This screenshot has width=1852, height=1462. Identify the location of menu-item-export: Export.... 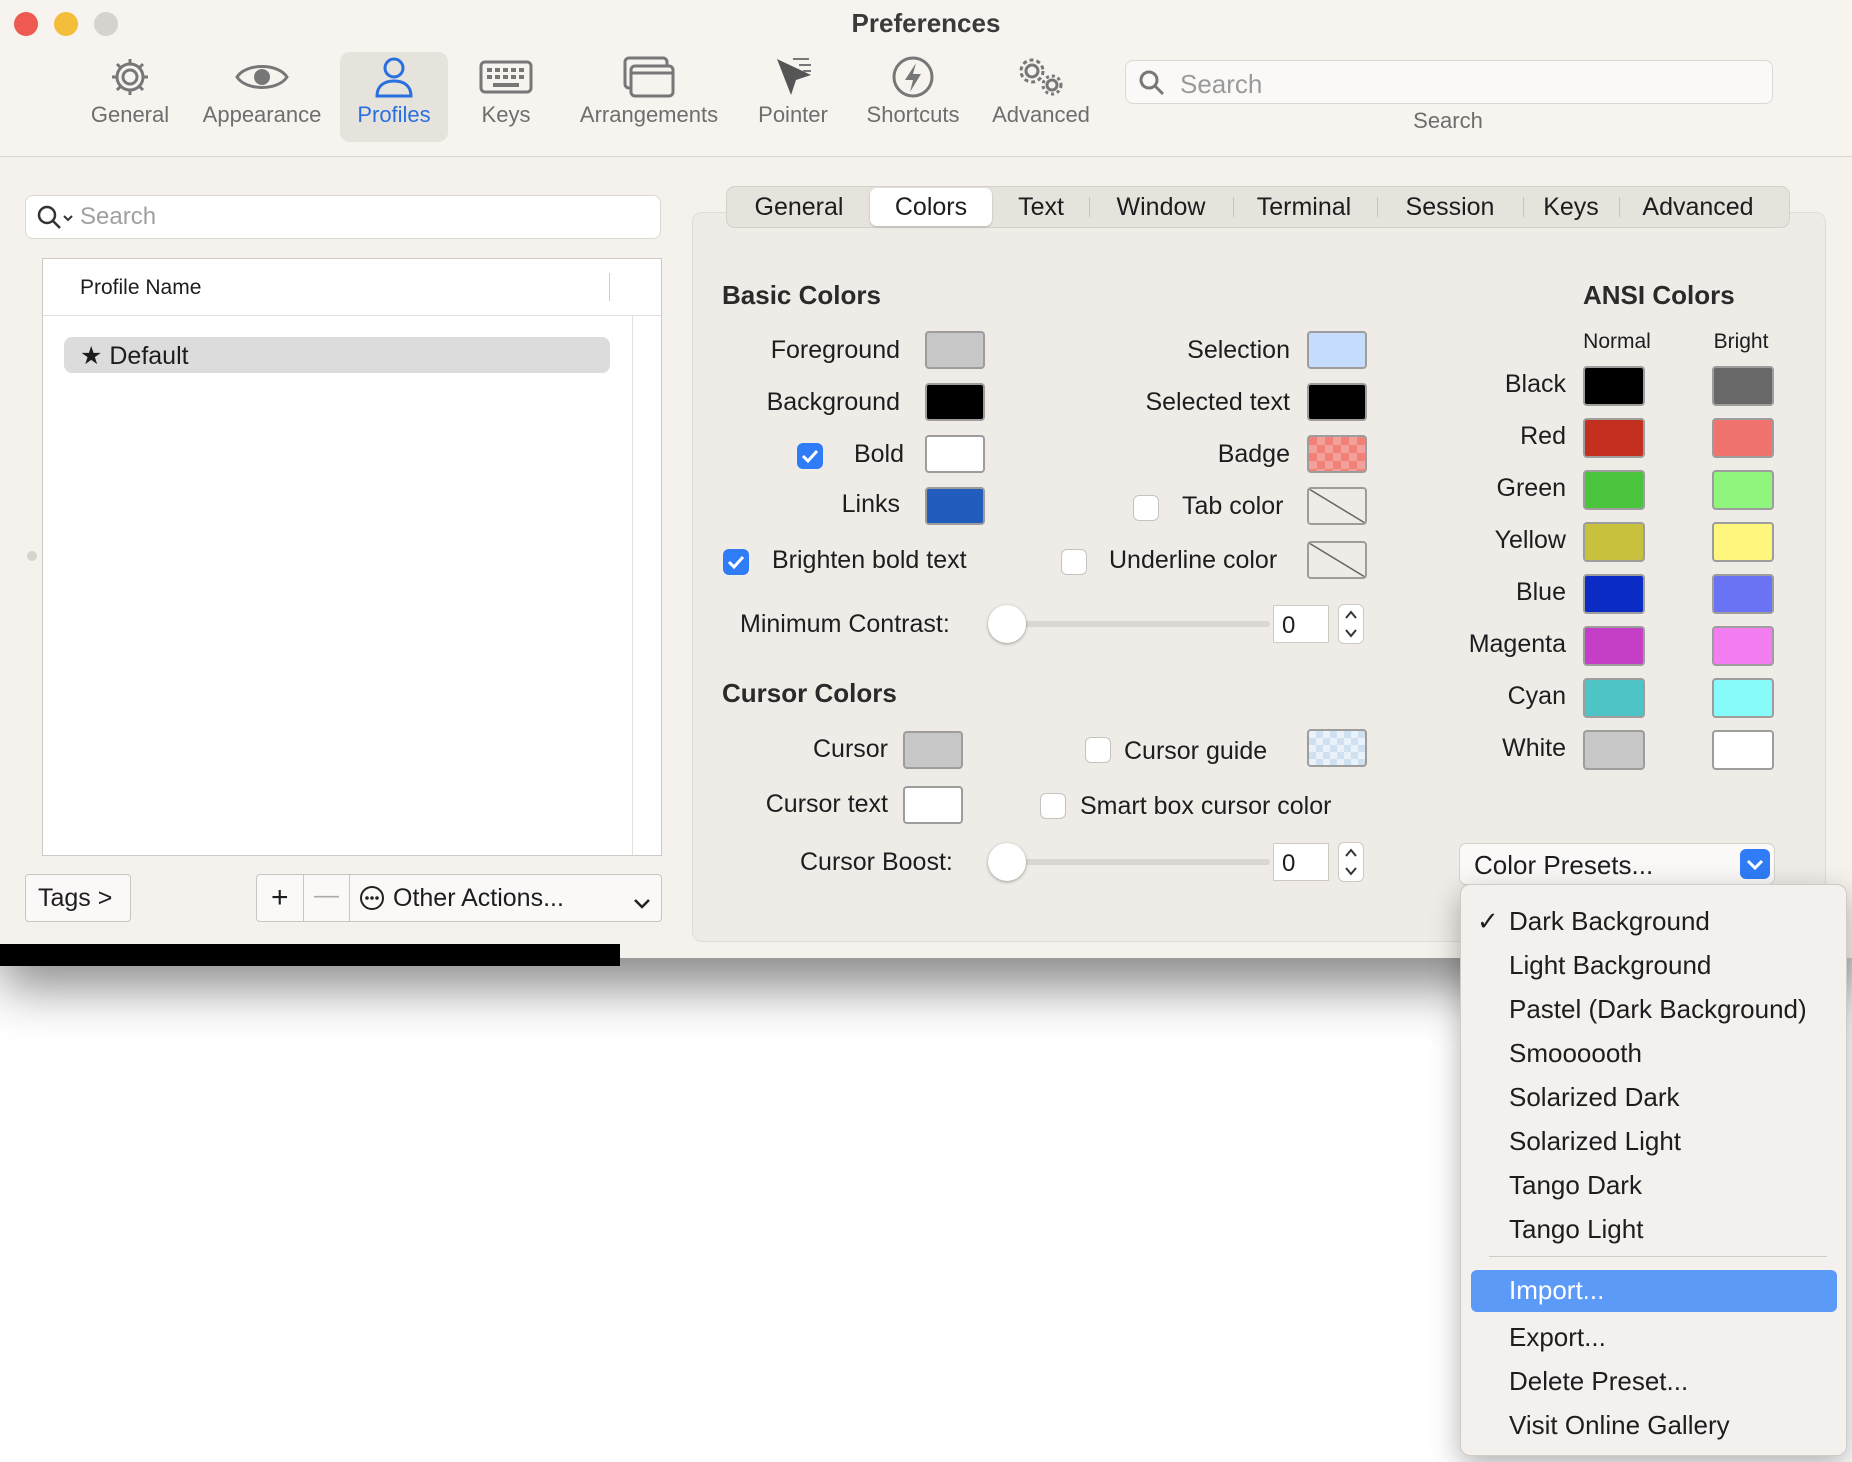
(1653, 1338).